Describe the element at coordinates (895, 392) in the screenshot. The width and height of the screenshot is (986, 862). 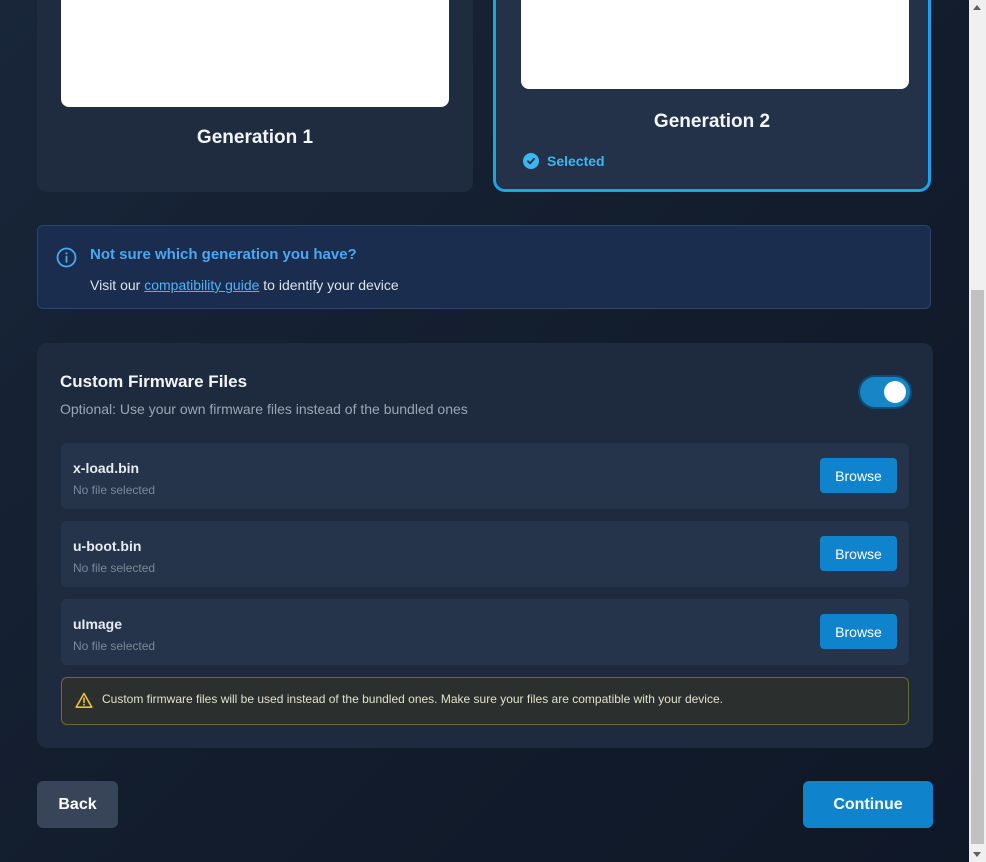
I see `toggle-knob` at that location.